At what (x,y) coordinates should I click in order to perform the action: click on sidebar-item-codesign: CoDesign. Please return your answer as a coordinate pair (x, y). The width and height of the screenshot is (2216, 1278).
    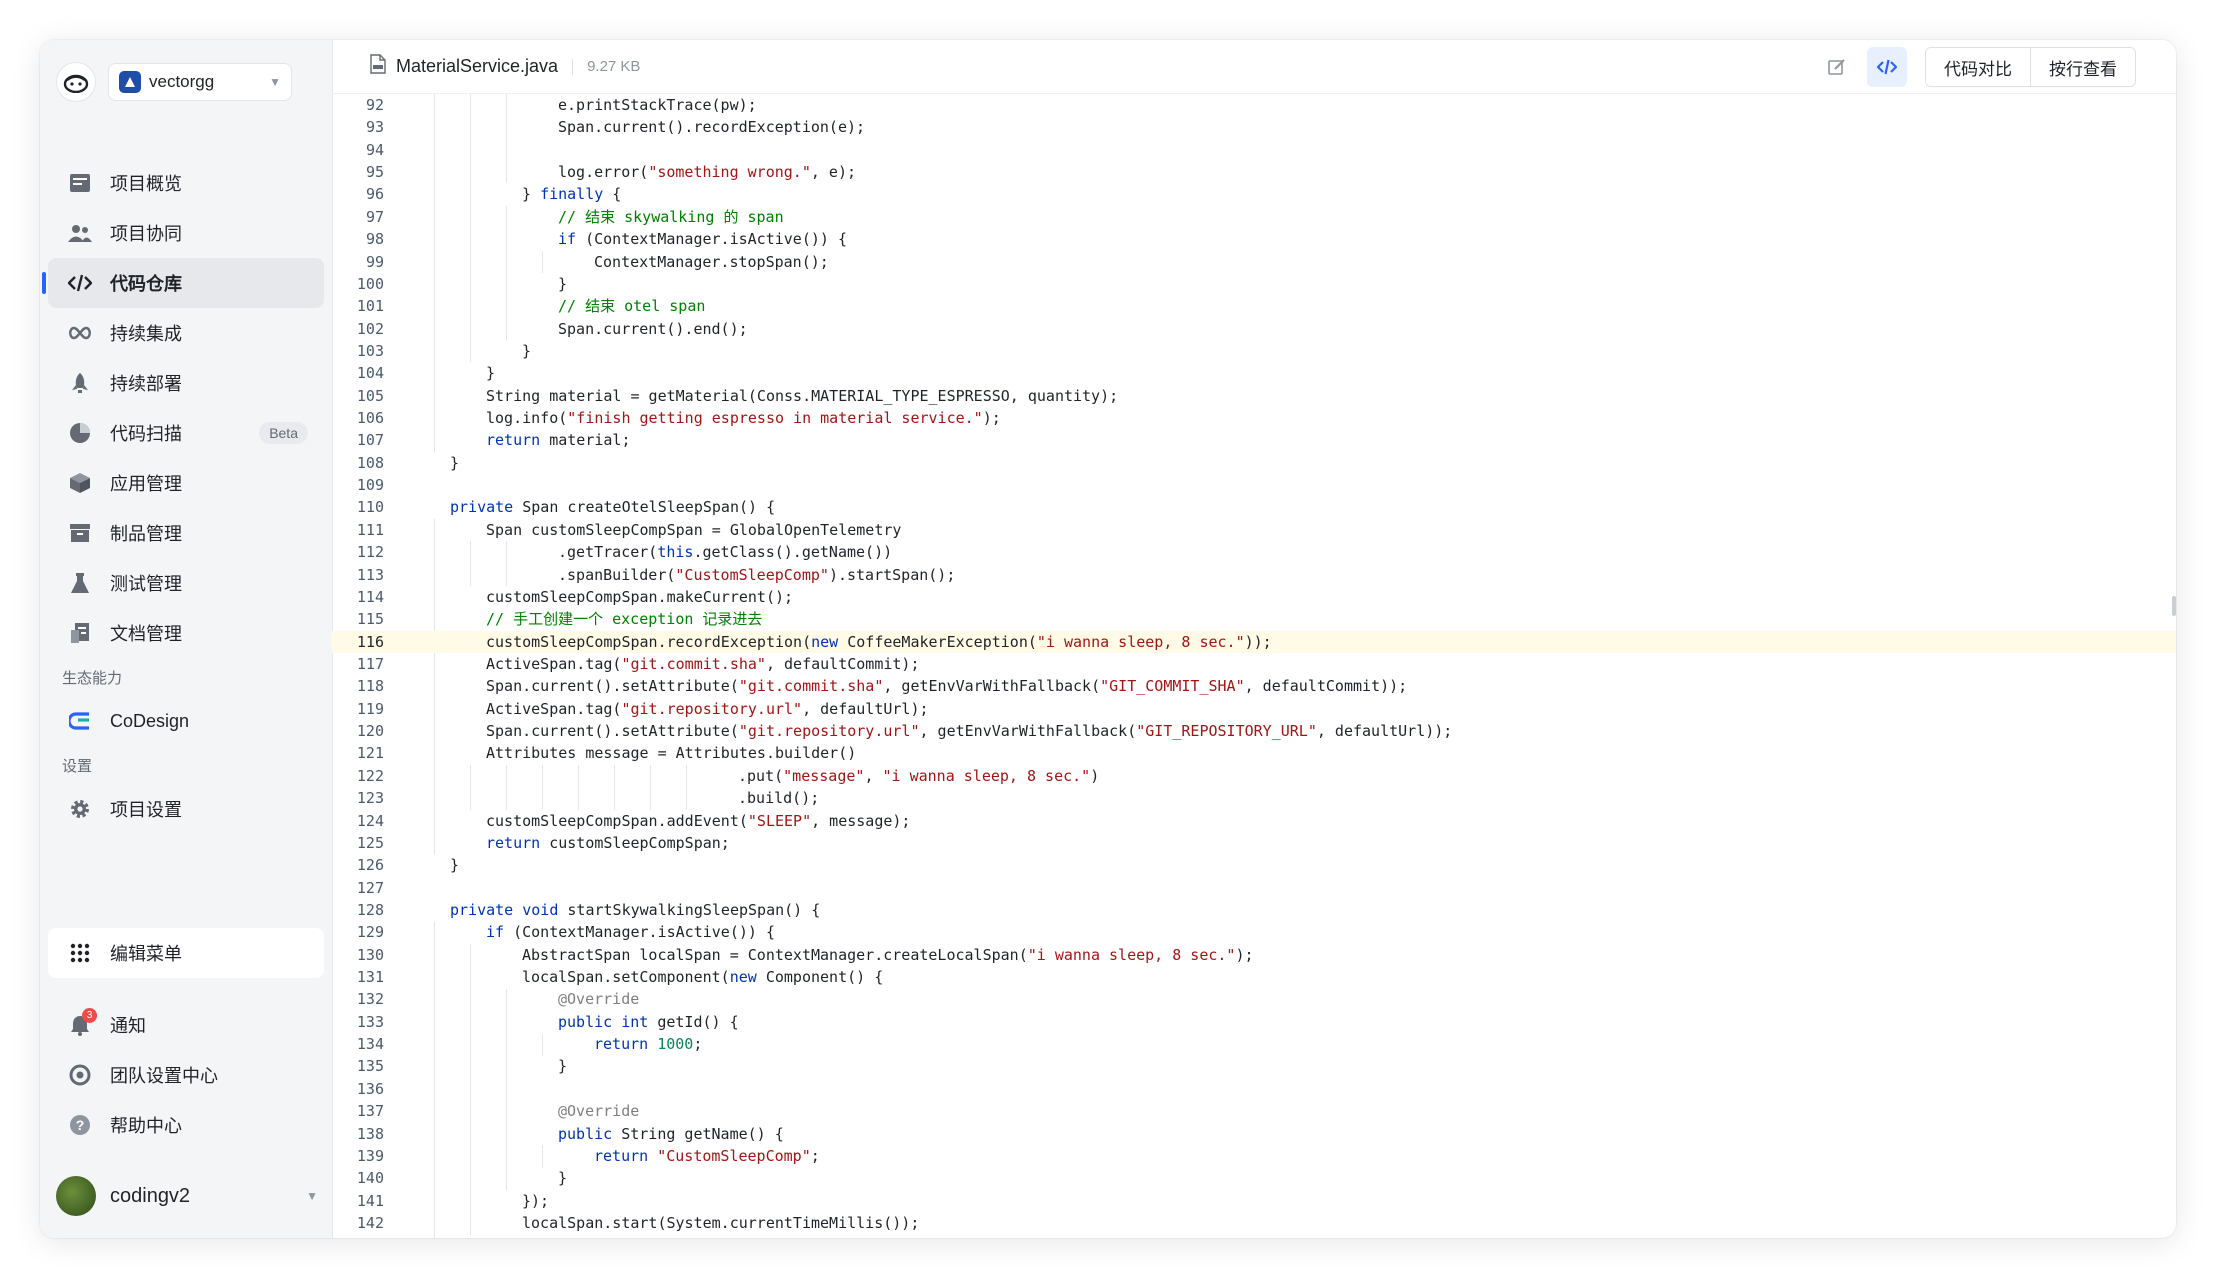
    Looking at the image, I should click on (186, 721).